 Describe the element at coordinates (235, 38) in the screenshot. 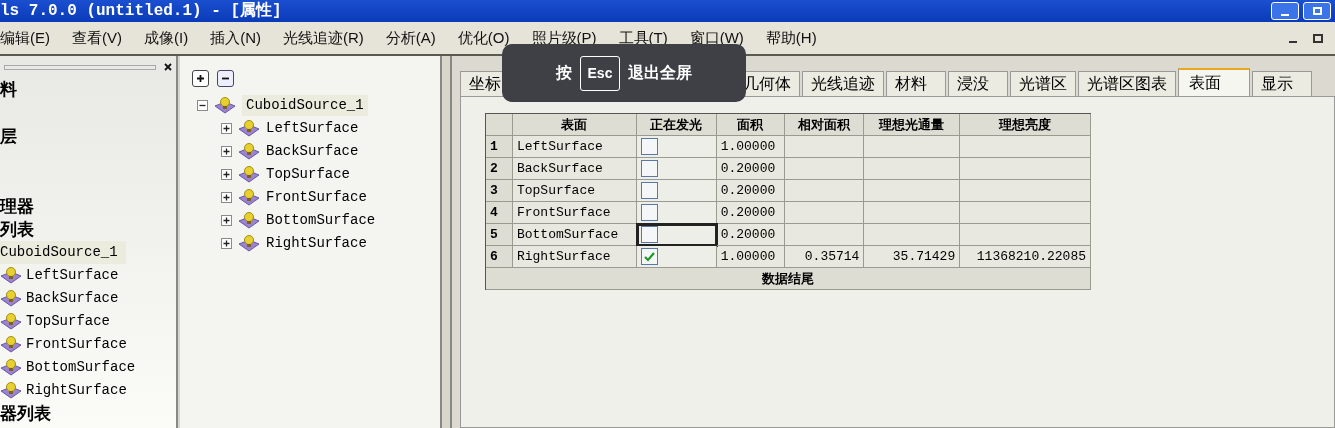

I see `menu-item: 插入(N)` at that location.